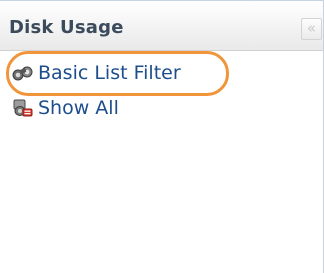 The image size is (324, 273). I want to click on show-all-icon, so click(23, 108).